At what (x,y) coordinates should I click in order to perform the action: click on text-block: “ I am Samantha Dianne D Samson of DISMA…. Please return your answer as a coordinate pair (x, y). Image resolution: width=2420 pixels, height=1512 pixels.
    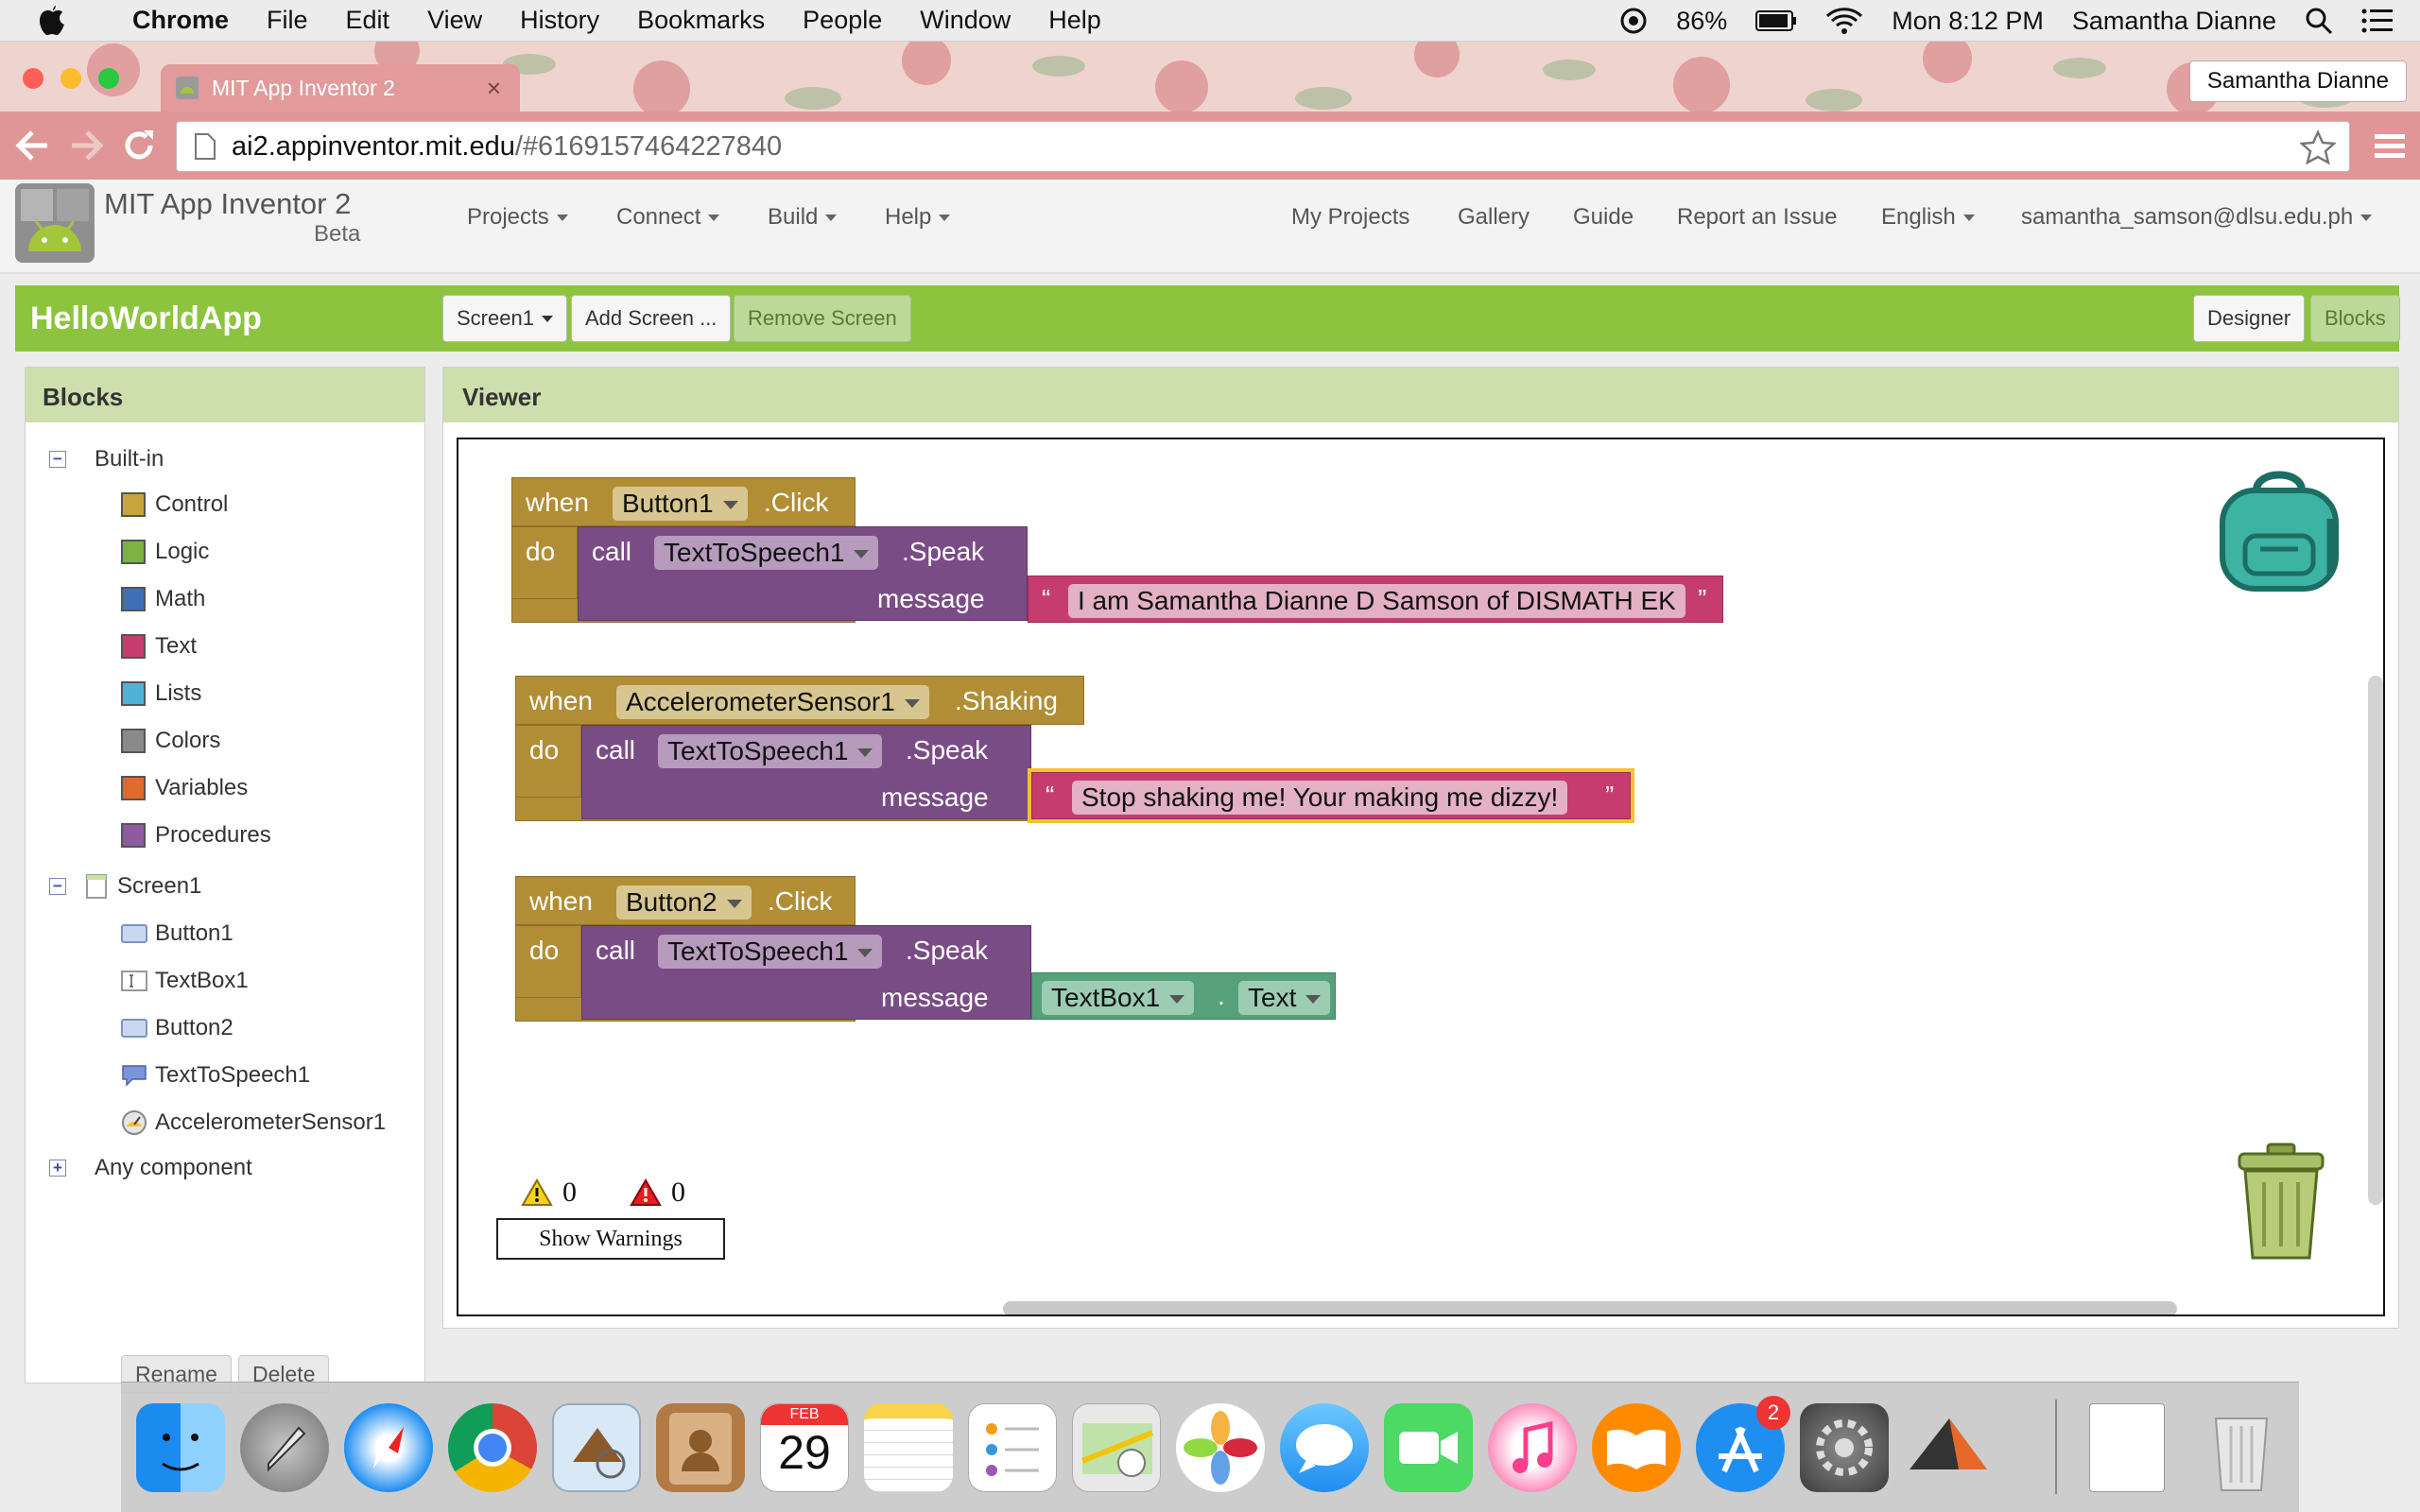
    Looking at the image, I should click on (1375, 599).